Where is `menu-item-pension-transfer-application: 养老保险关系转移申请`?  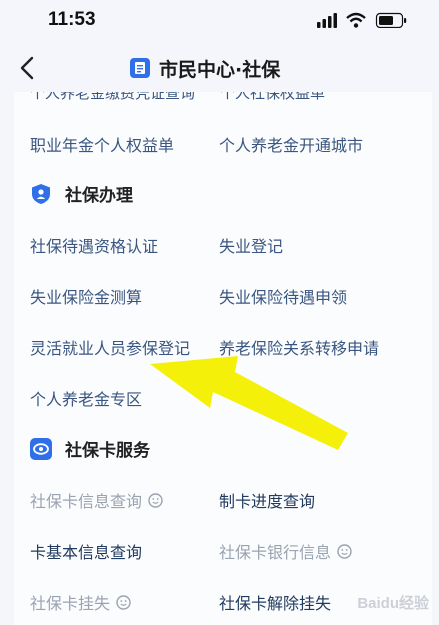 menu-item-pension-transfer-application: 养老保险关系转移申请 is located at coordinates (299, 347).